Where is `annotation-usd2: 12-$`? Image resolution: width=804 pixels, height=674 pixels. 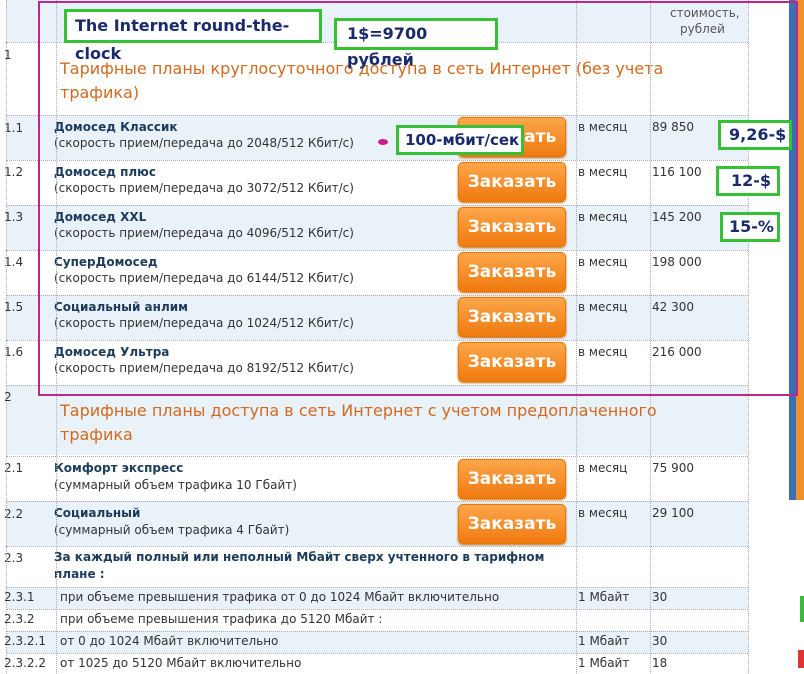
annotation-usd2: 12-$ is located at coordinates (748, 181).